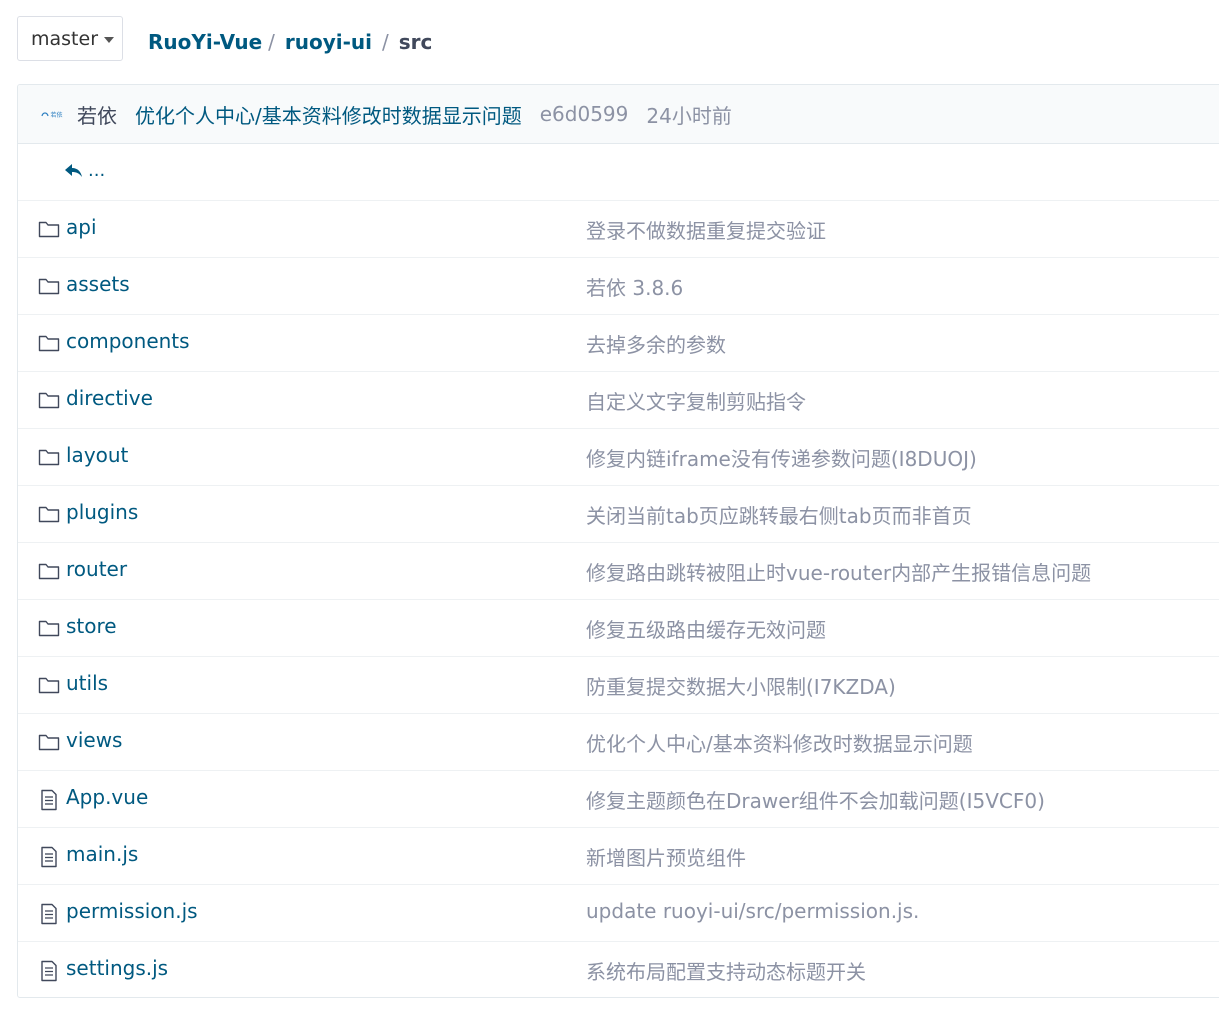  Describe the element at coordinates (87, 683) in the screenshot. I see `file-name-link: utils` at that location.